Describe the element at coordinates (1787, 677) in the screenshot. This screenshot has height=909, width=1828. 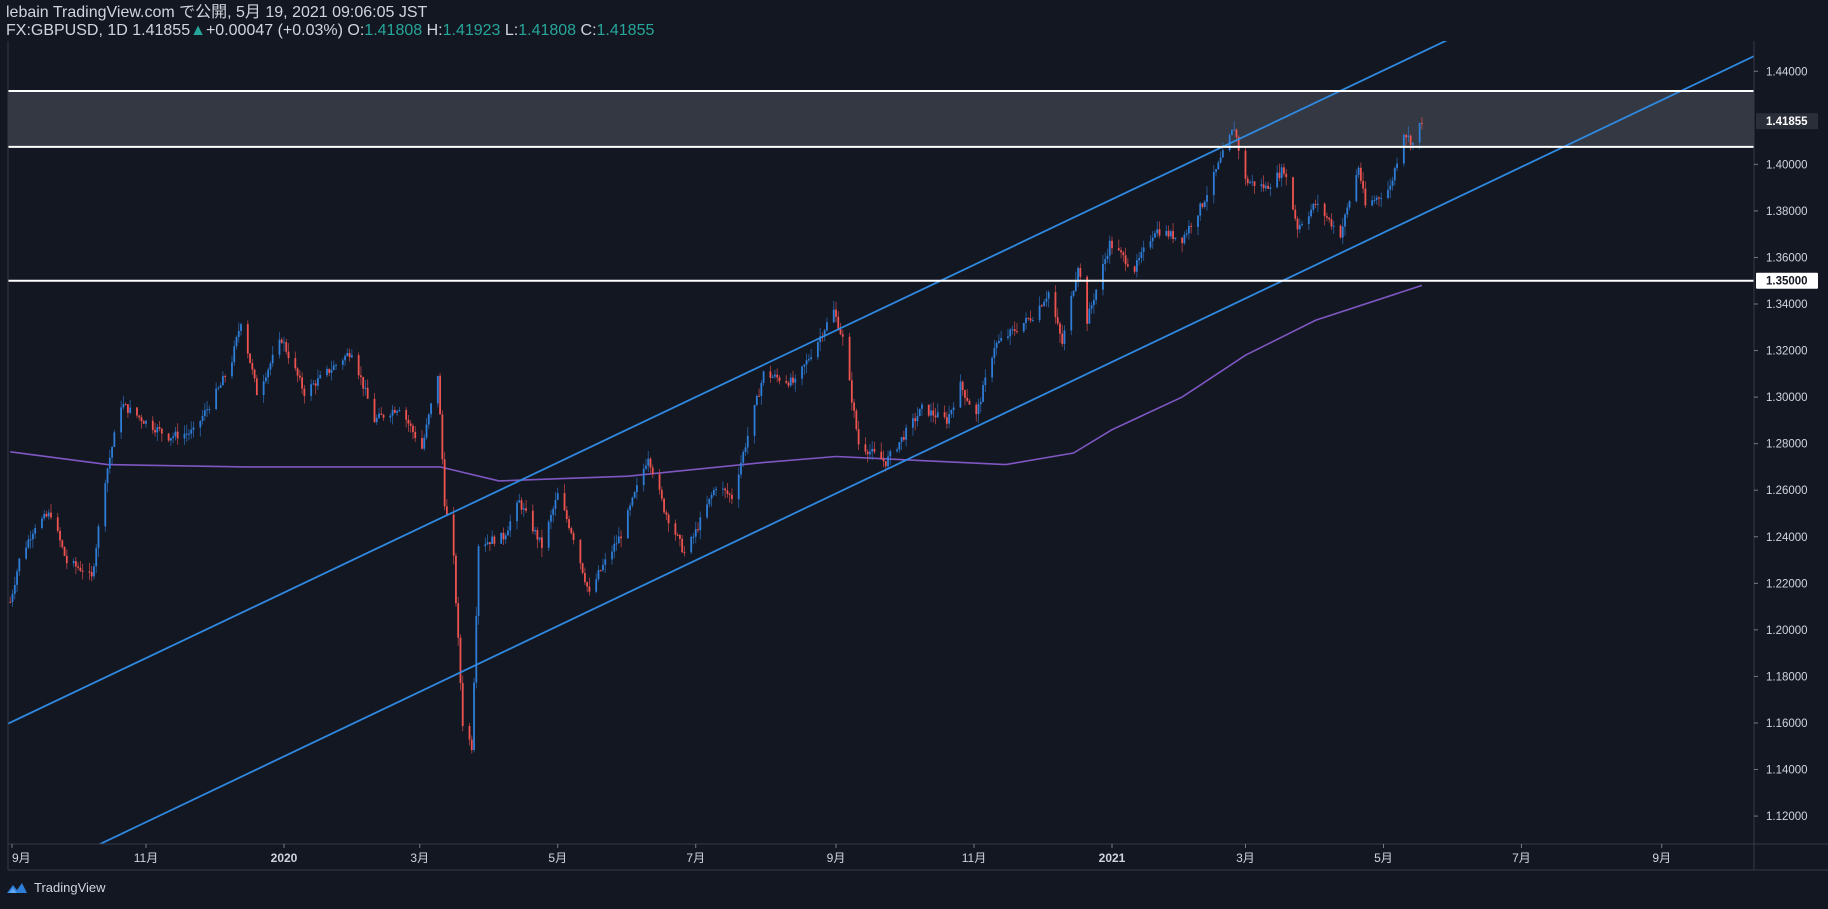
I see `price-tick-label: 1.18000` at that location.